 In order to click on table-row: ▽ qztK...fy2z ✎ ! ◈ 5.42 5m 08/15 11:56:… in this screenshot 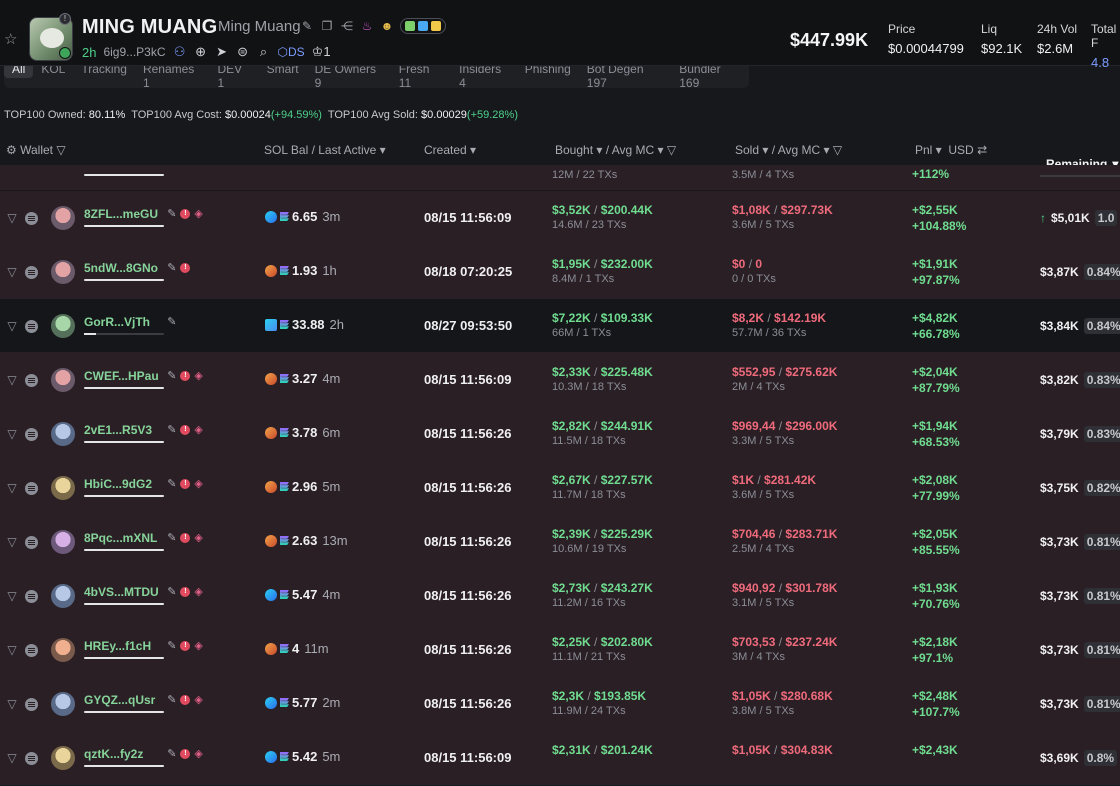, I will do `click(560, 758)`.